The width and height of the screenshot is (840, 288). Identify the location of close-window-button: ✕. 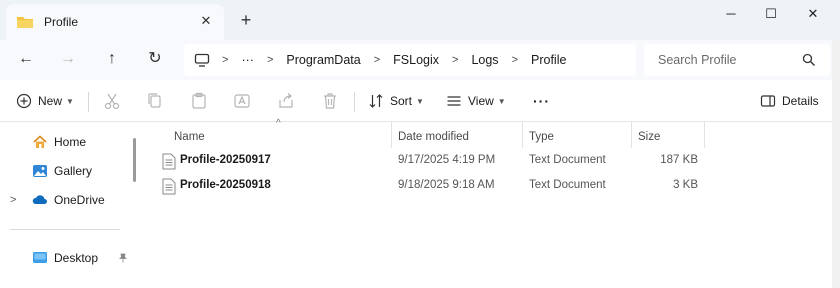
(813, 14).